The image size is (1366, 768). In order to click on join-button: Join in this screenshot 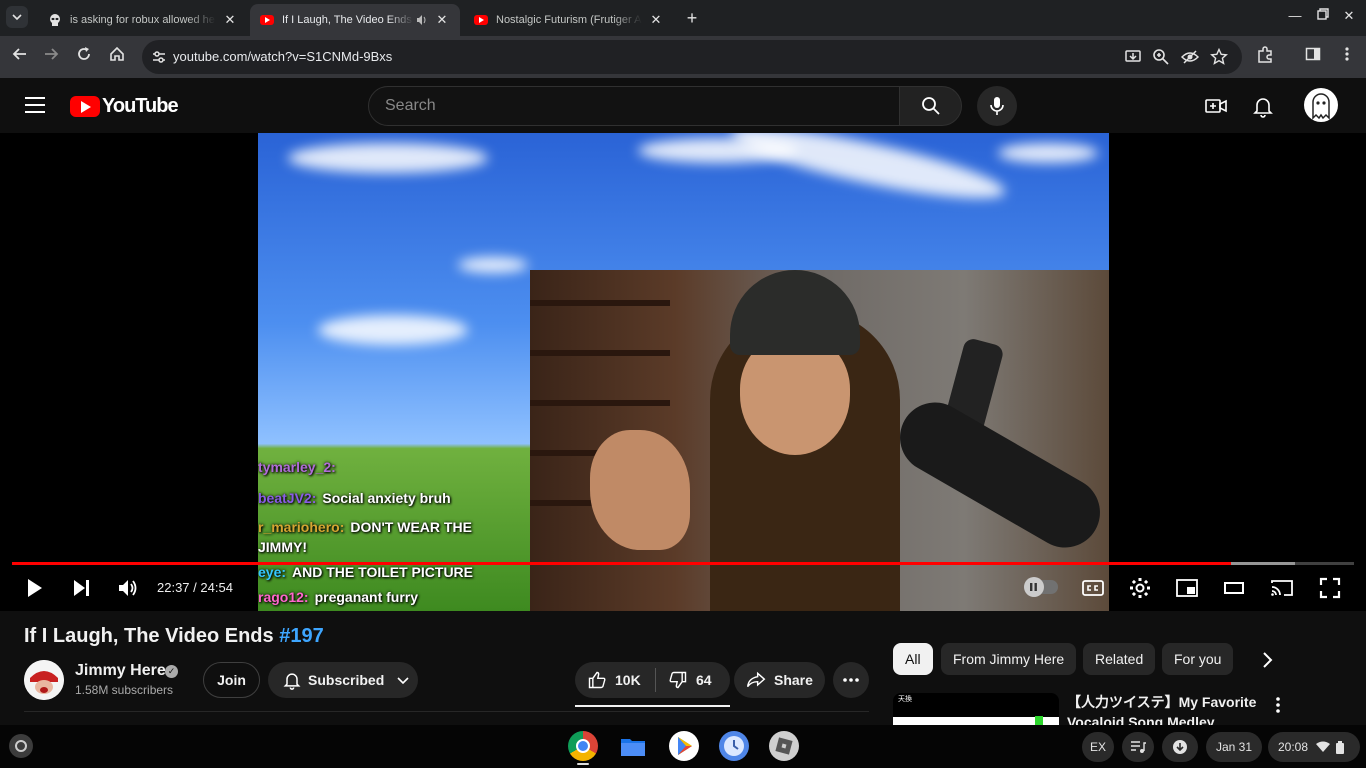, I will do `click(231, 680)`.